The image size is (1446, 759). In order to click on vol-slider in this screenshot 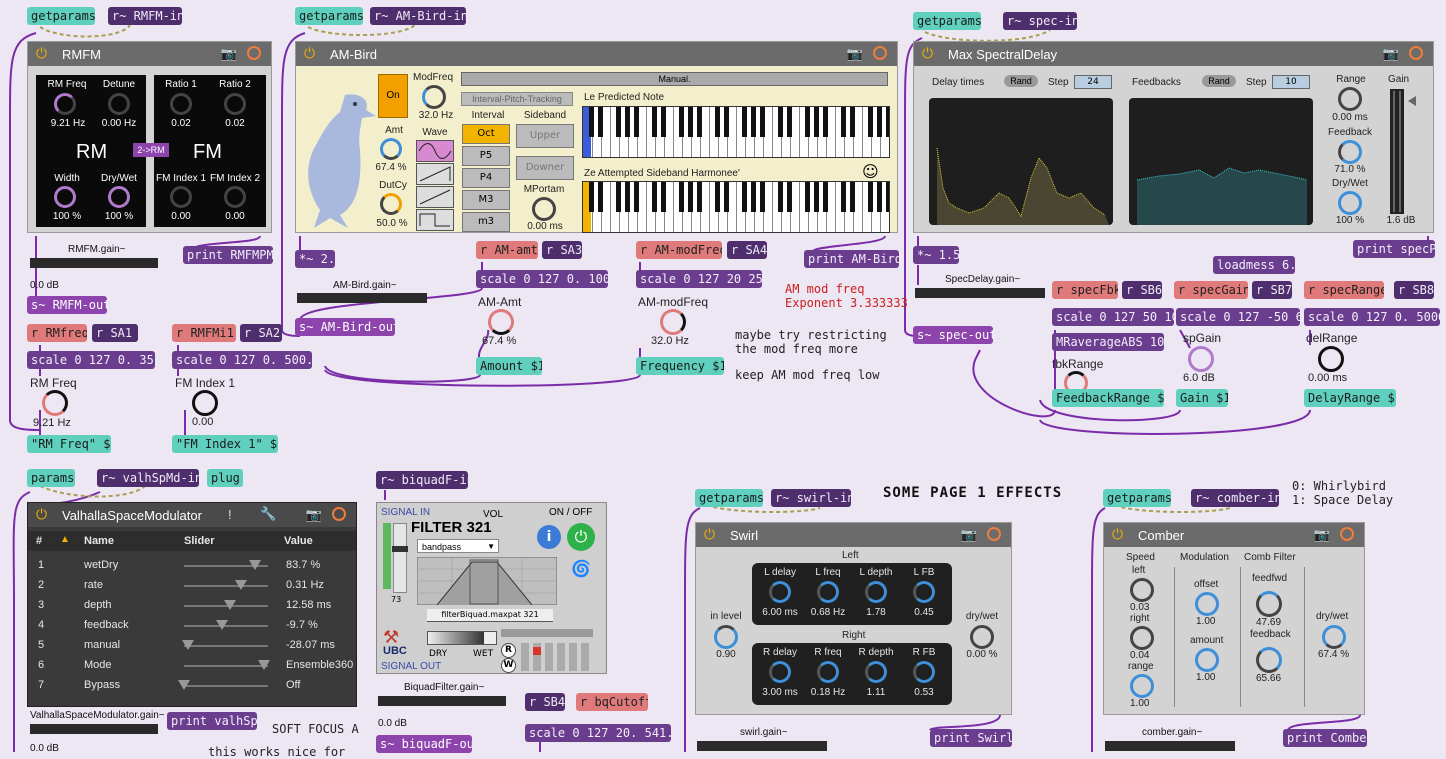, I will do `click(400, 558)`.